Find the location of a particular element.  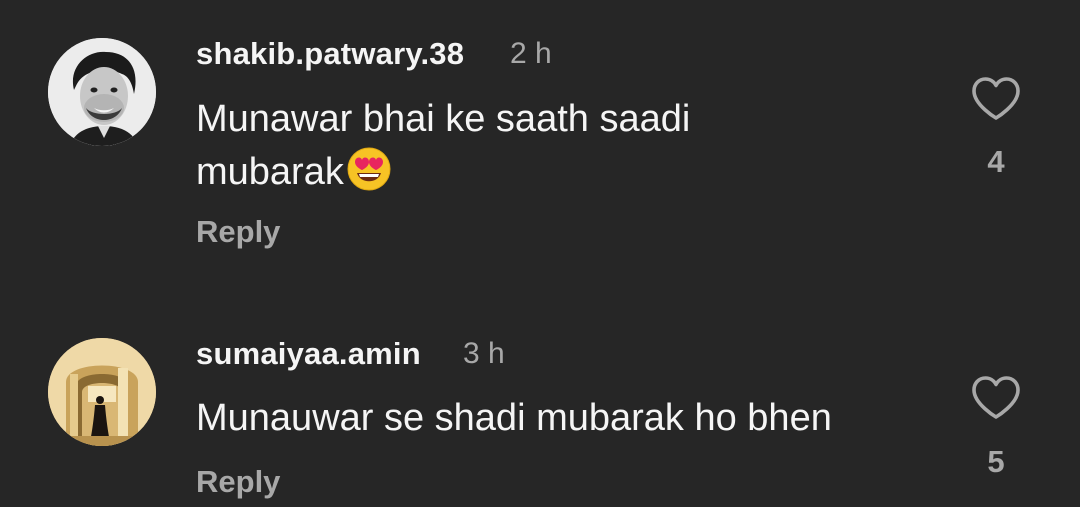

like-count: 5 is located at coordinates (996, 461).